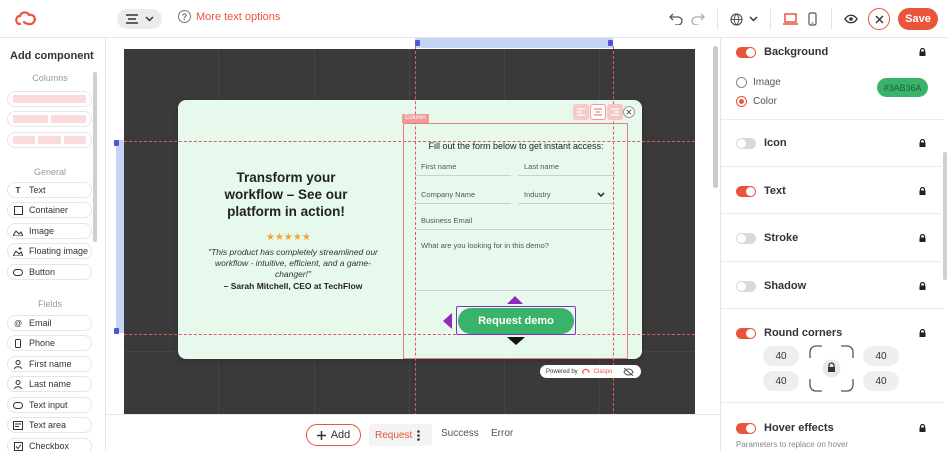  What do you see at coordinates (49, 190) in the screenshot?
I see `component-text: T Text` at bounding box center [49, 190].